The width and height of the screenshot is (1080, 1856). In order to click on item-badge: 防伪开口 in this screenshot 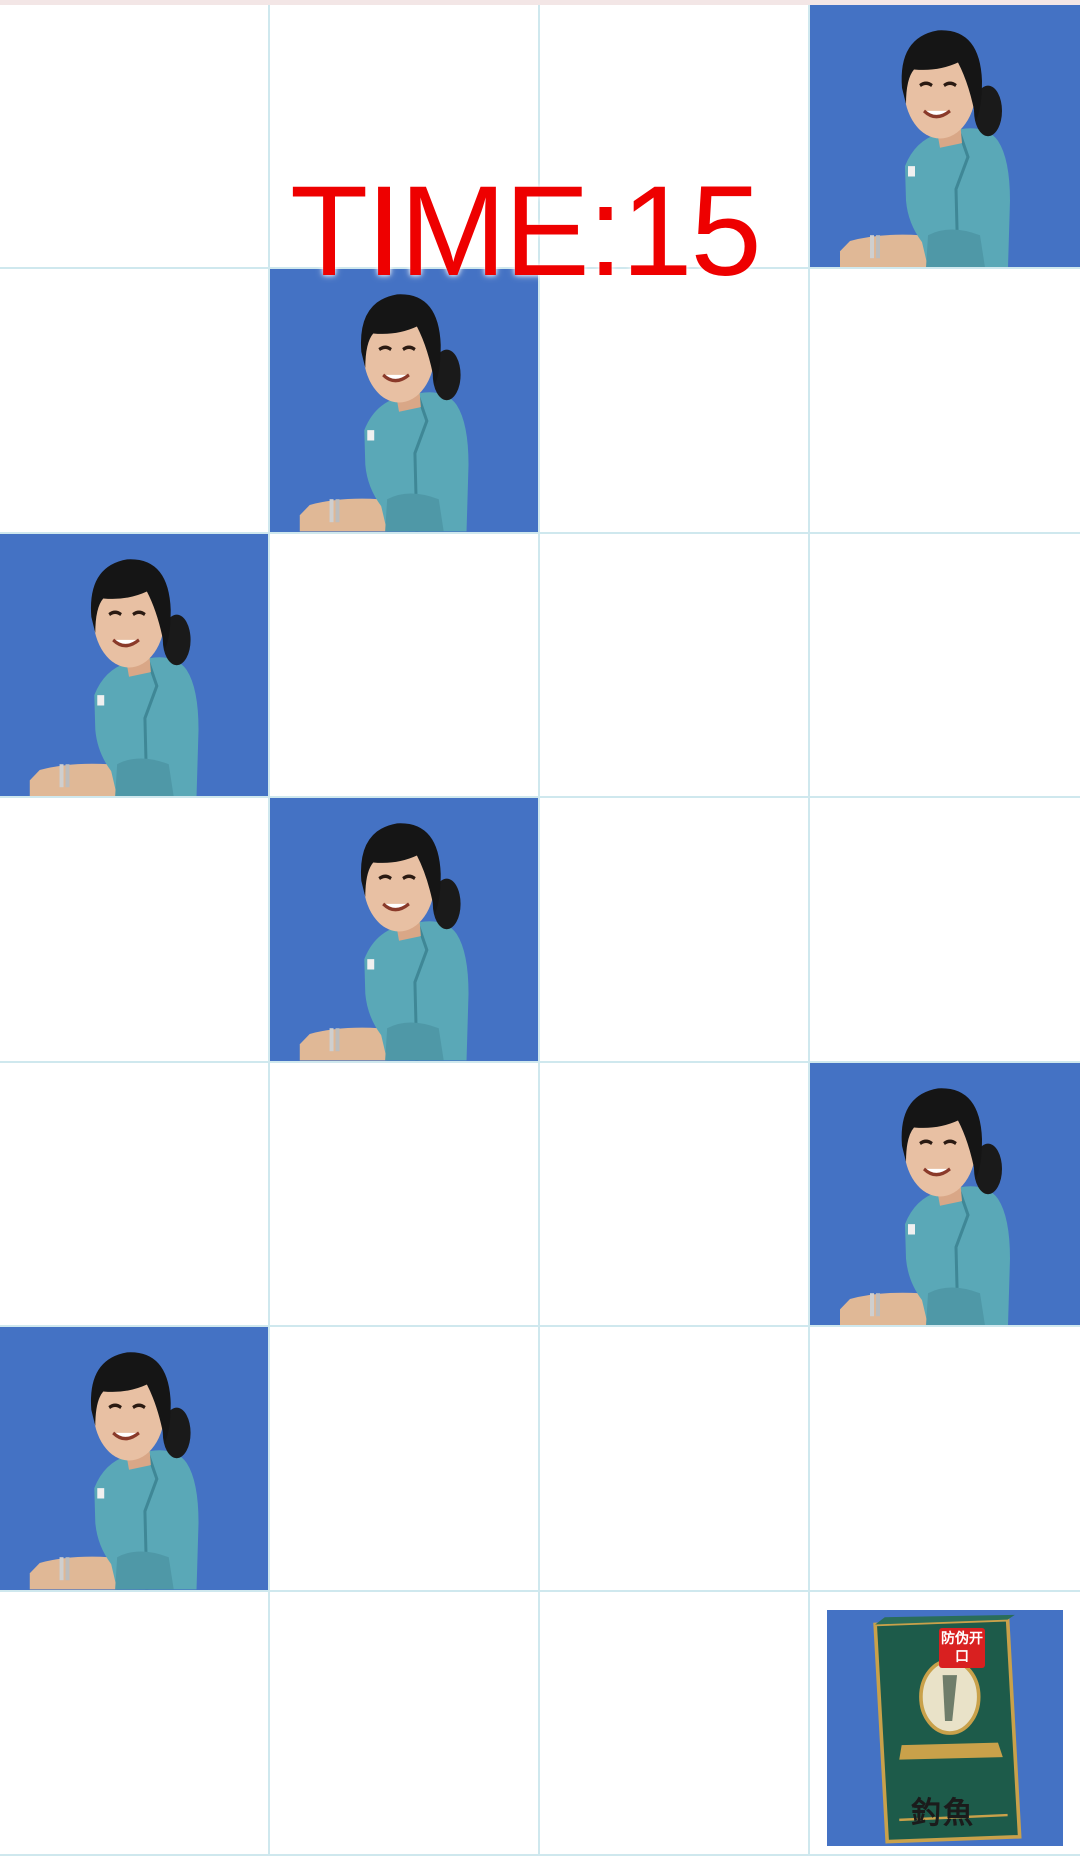, I will do `click(962, 1647)`.